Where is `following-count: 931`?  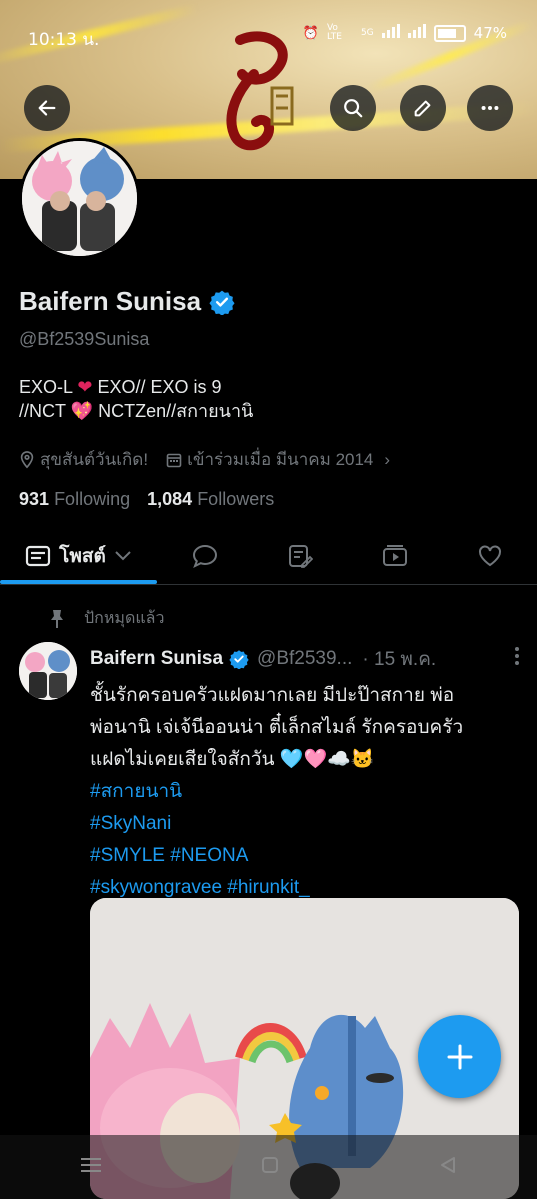
following-count: 931 is located at coordinates (34, 499).